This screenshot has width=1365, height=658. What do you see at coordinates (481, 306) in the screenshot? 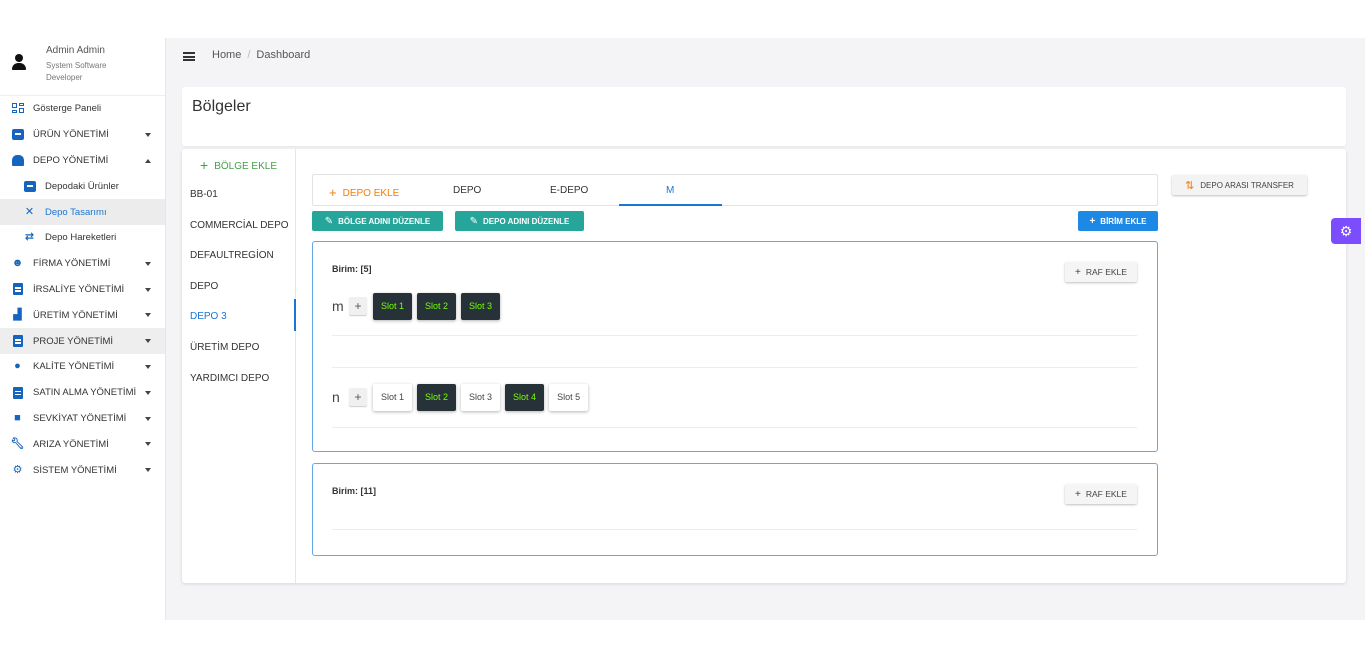
I see `slot-filled: Slot 3` at bounding box center [481, 306].